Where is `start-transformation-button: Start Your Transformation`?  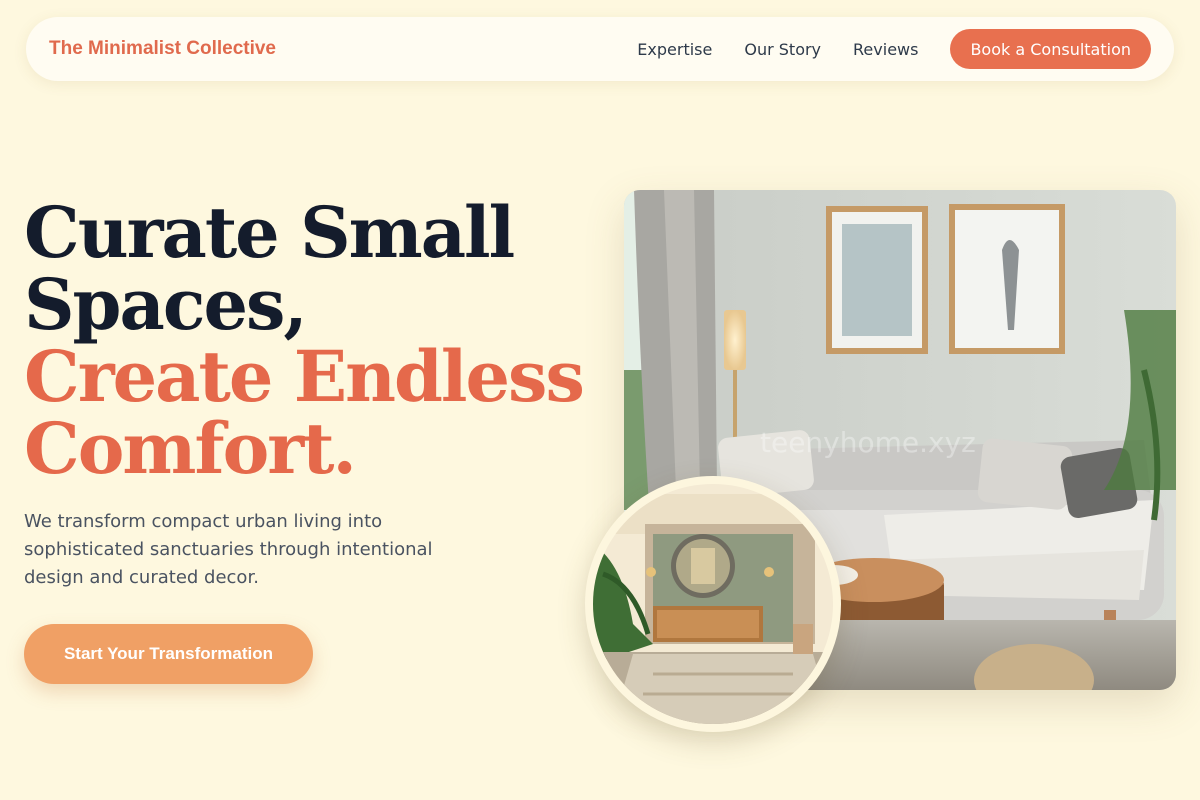
start-transformation-button: Start Your Transformation is located at coordinates (168, 654).